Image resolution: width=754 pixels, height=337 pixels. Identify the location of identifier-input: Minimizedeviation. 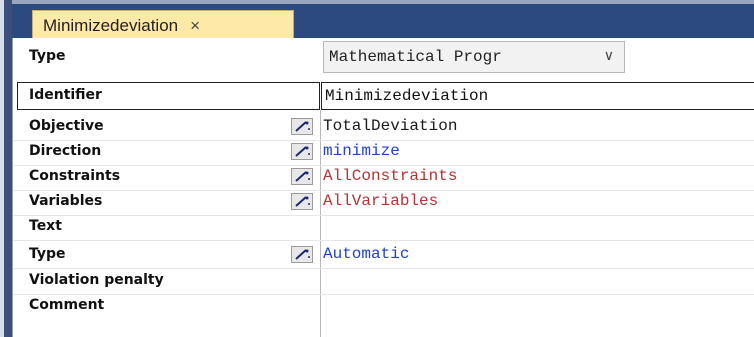
(537, 96).